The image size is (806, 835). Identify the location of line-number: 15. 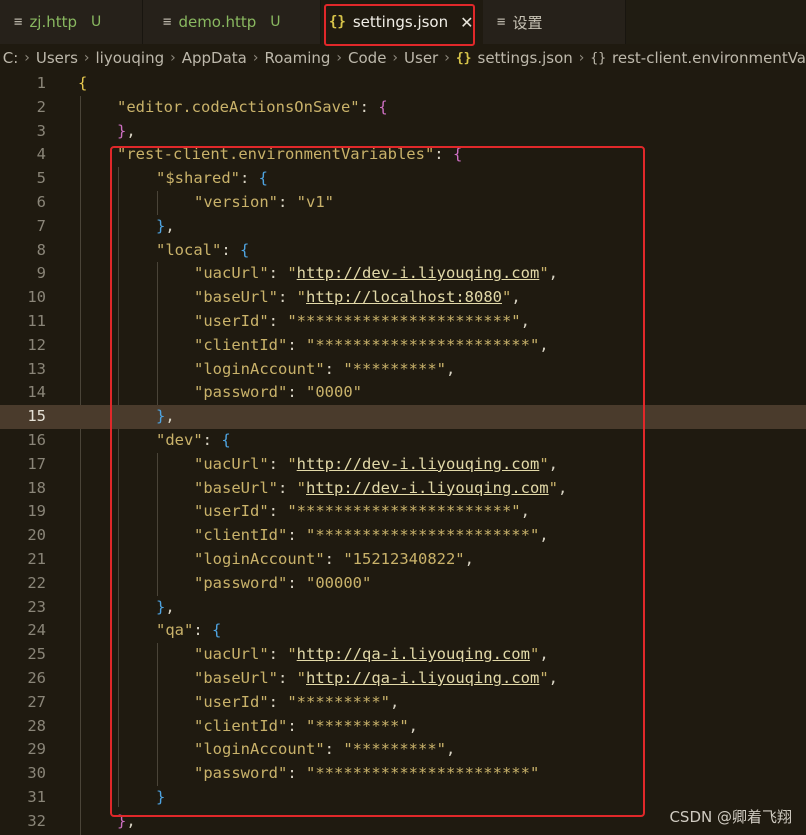
(36, 416).